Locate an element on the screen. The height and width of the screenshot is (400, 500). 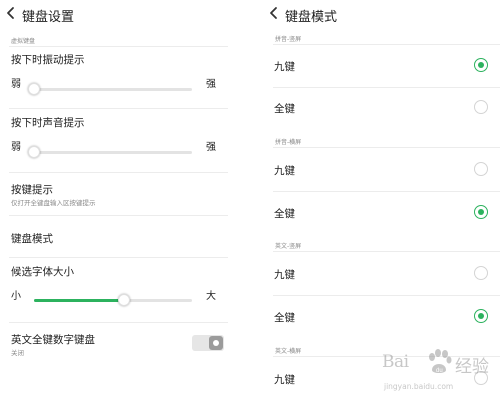
group-title-pinyin-portrait: 拼音-竖屏 is located at coordinates (288, 39).